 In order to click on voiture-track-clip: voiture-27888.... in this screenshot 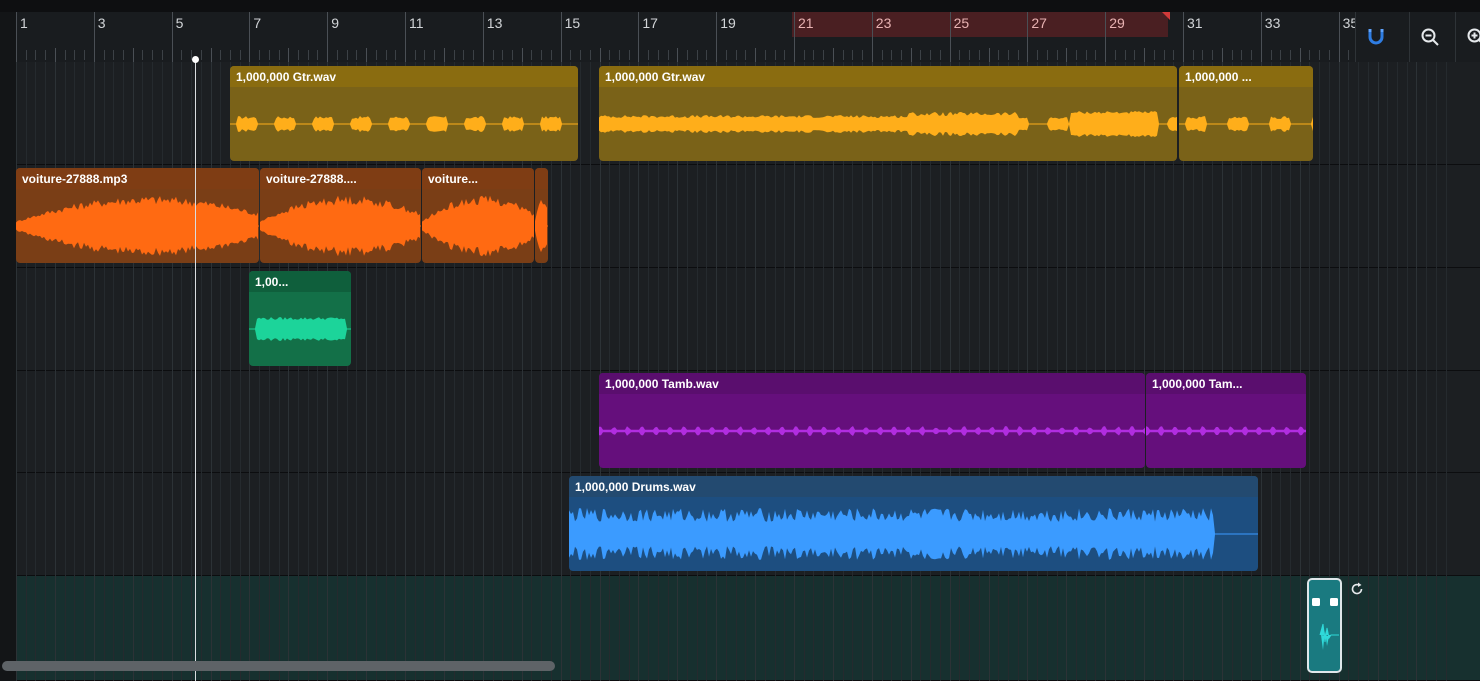, I will do `click(340, 215)`.